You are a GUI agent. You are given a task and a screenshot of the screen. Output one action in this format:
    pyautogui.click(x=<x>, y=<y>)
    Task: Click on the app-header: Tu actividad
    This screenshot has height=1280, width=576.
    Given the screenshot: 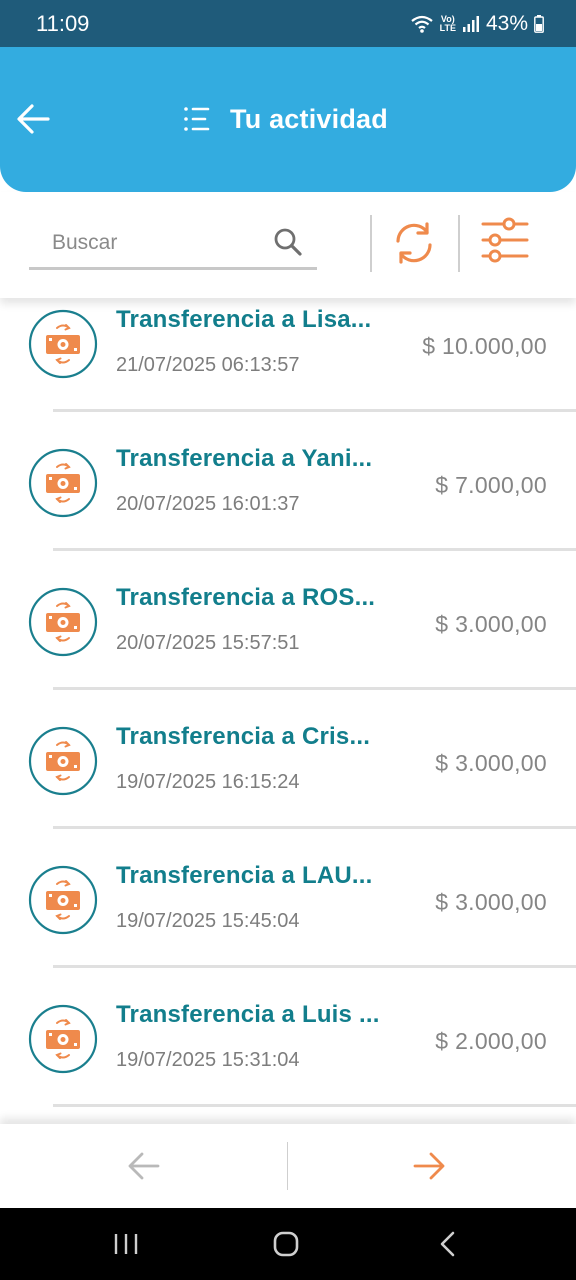 What is the action you would take?
    pyautogui.click(x=288, y=119)
    